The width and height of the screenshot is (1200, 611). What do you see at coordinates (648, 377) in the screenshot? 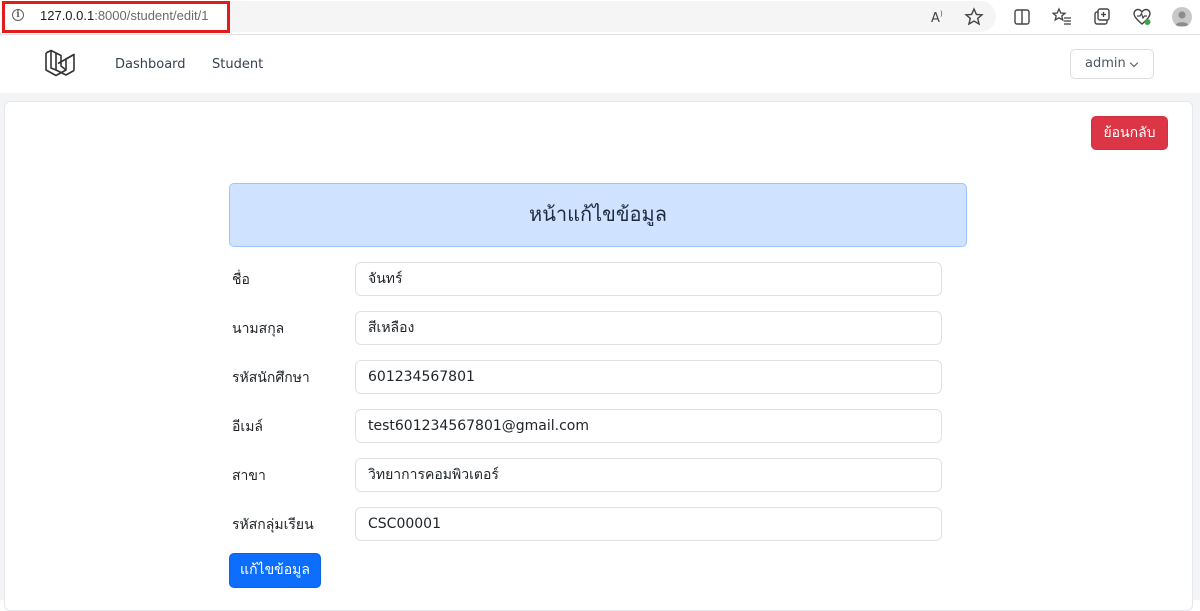
I see `student-id-input: 601234567801` at bounding box center [648, 377].